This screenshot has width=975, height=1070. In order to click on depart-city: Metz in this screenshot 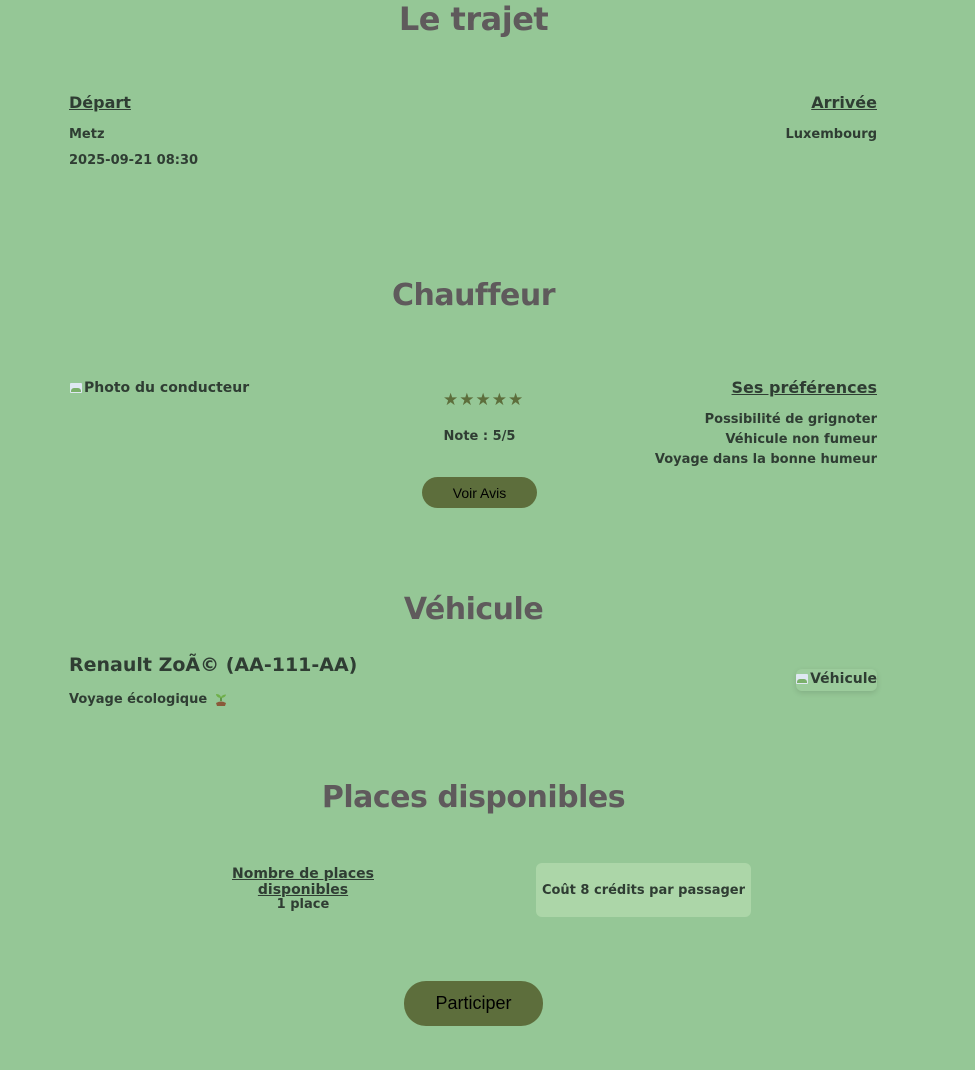, I will do `click(87, 134)`.